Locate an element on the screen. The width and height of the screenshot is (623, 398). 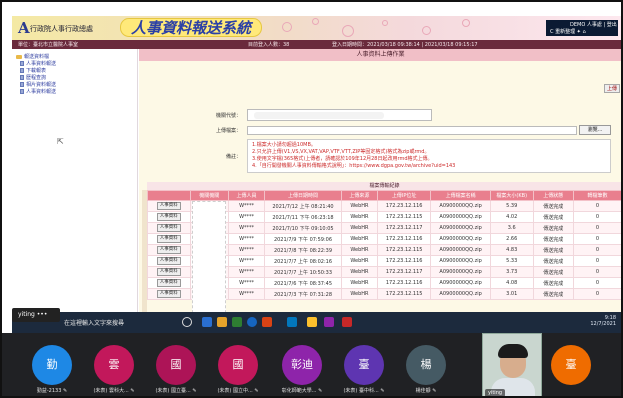
sidebar-item-report: 人事資料報送 is located at coordinates (38, 63).